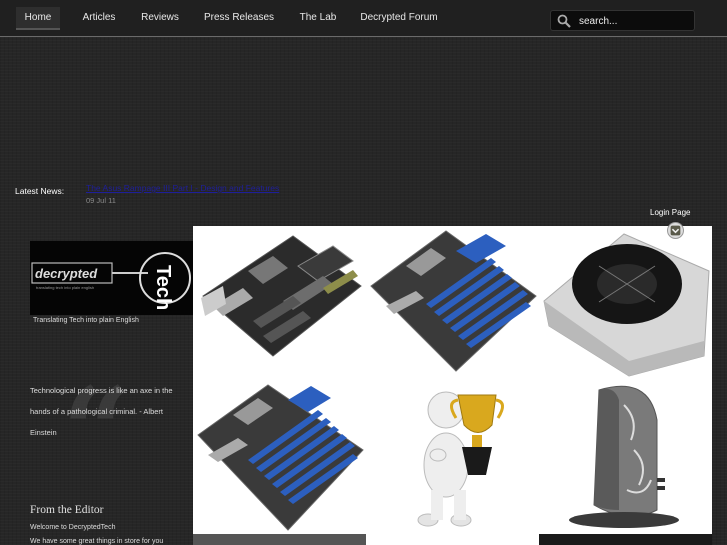  Describe the element at coordinates (634, 21) in the screenshot. I see `search-input` at that location.